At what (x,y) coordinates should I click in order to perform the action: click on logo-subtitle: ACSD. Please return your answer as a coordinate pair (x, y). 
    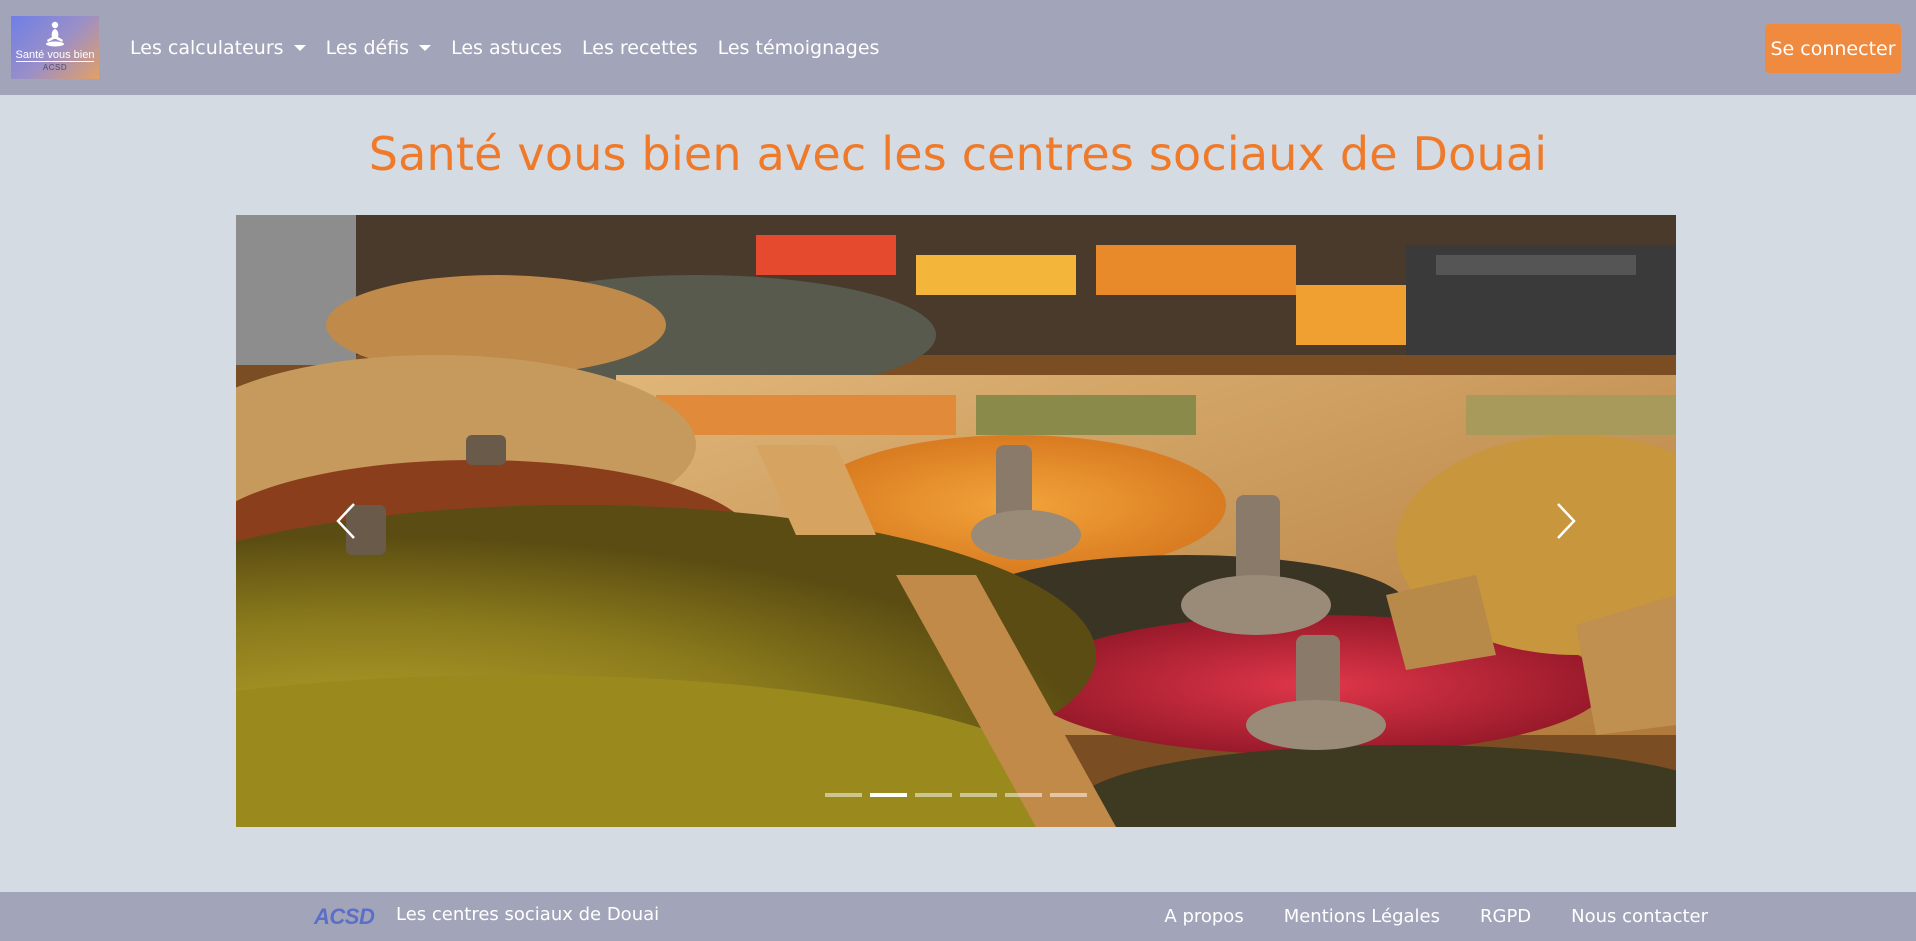
    Looking at the image, I should click on (55, 67).